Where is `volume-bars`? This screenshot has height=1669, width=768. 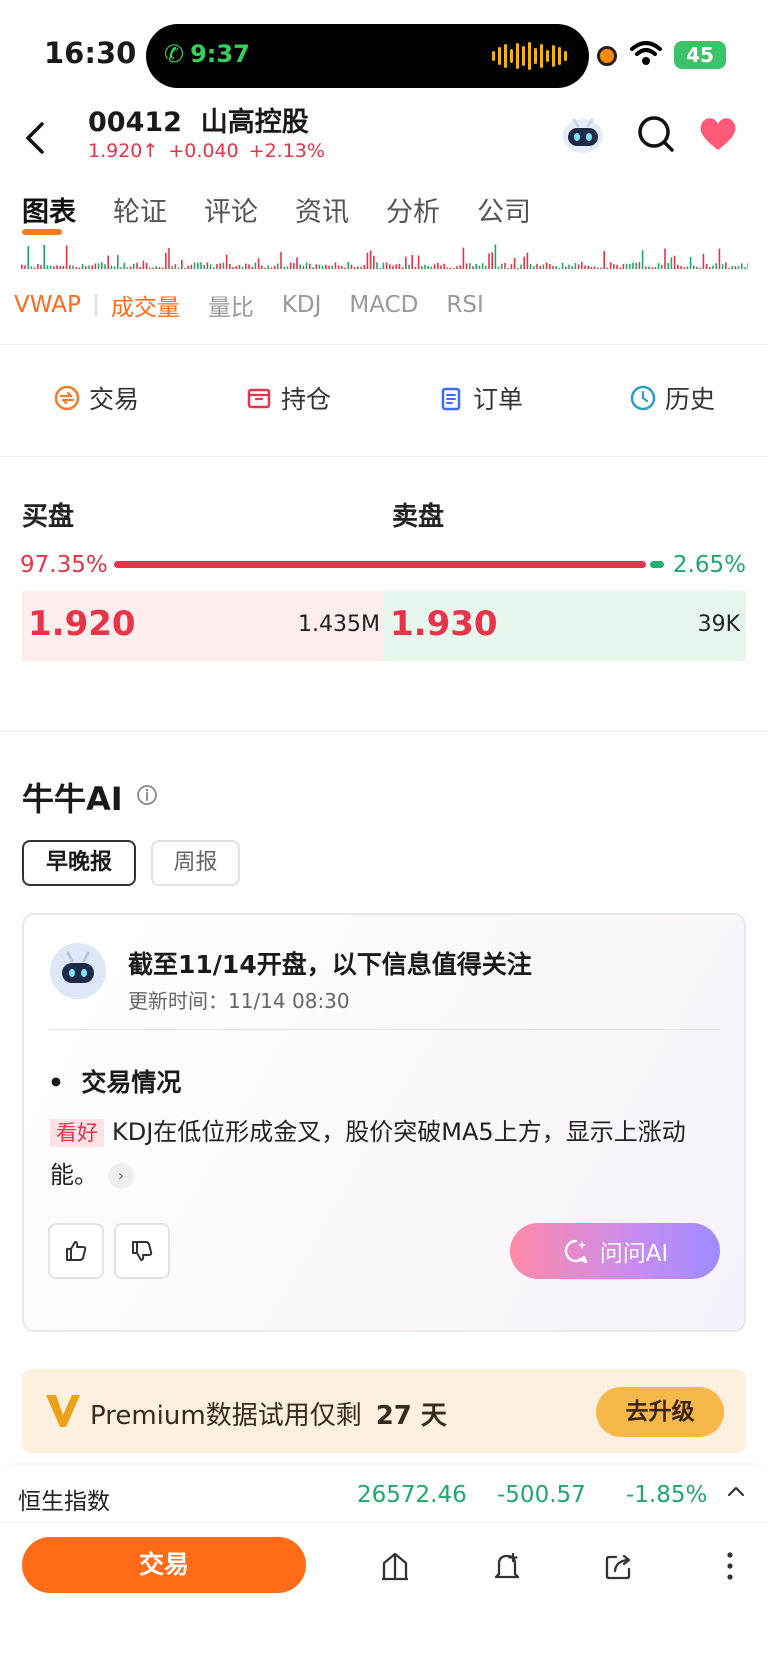 volume-bars is located at coordinates (384, 256).